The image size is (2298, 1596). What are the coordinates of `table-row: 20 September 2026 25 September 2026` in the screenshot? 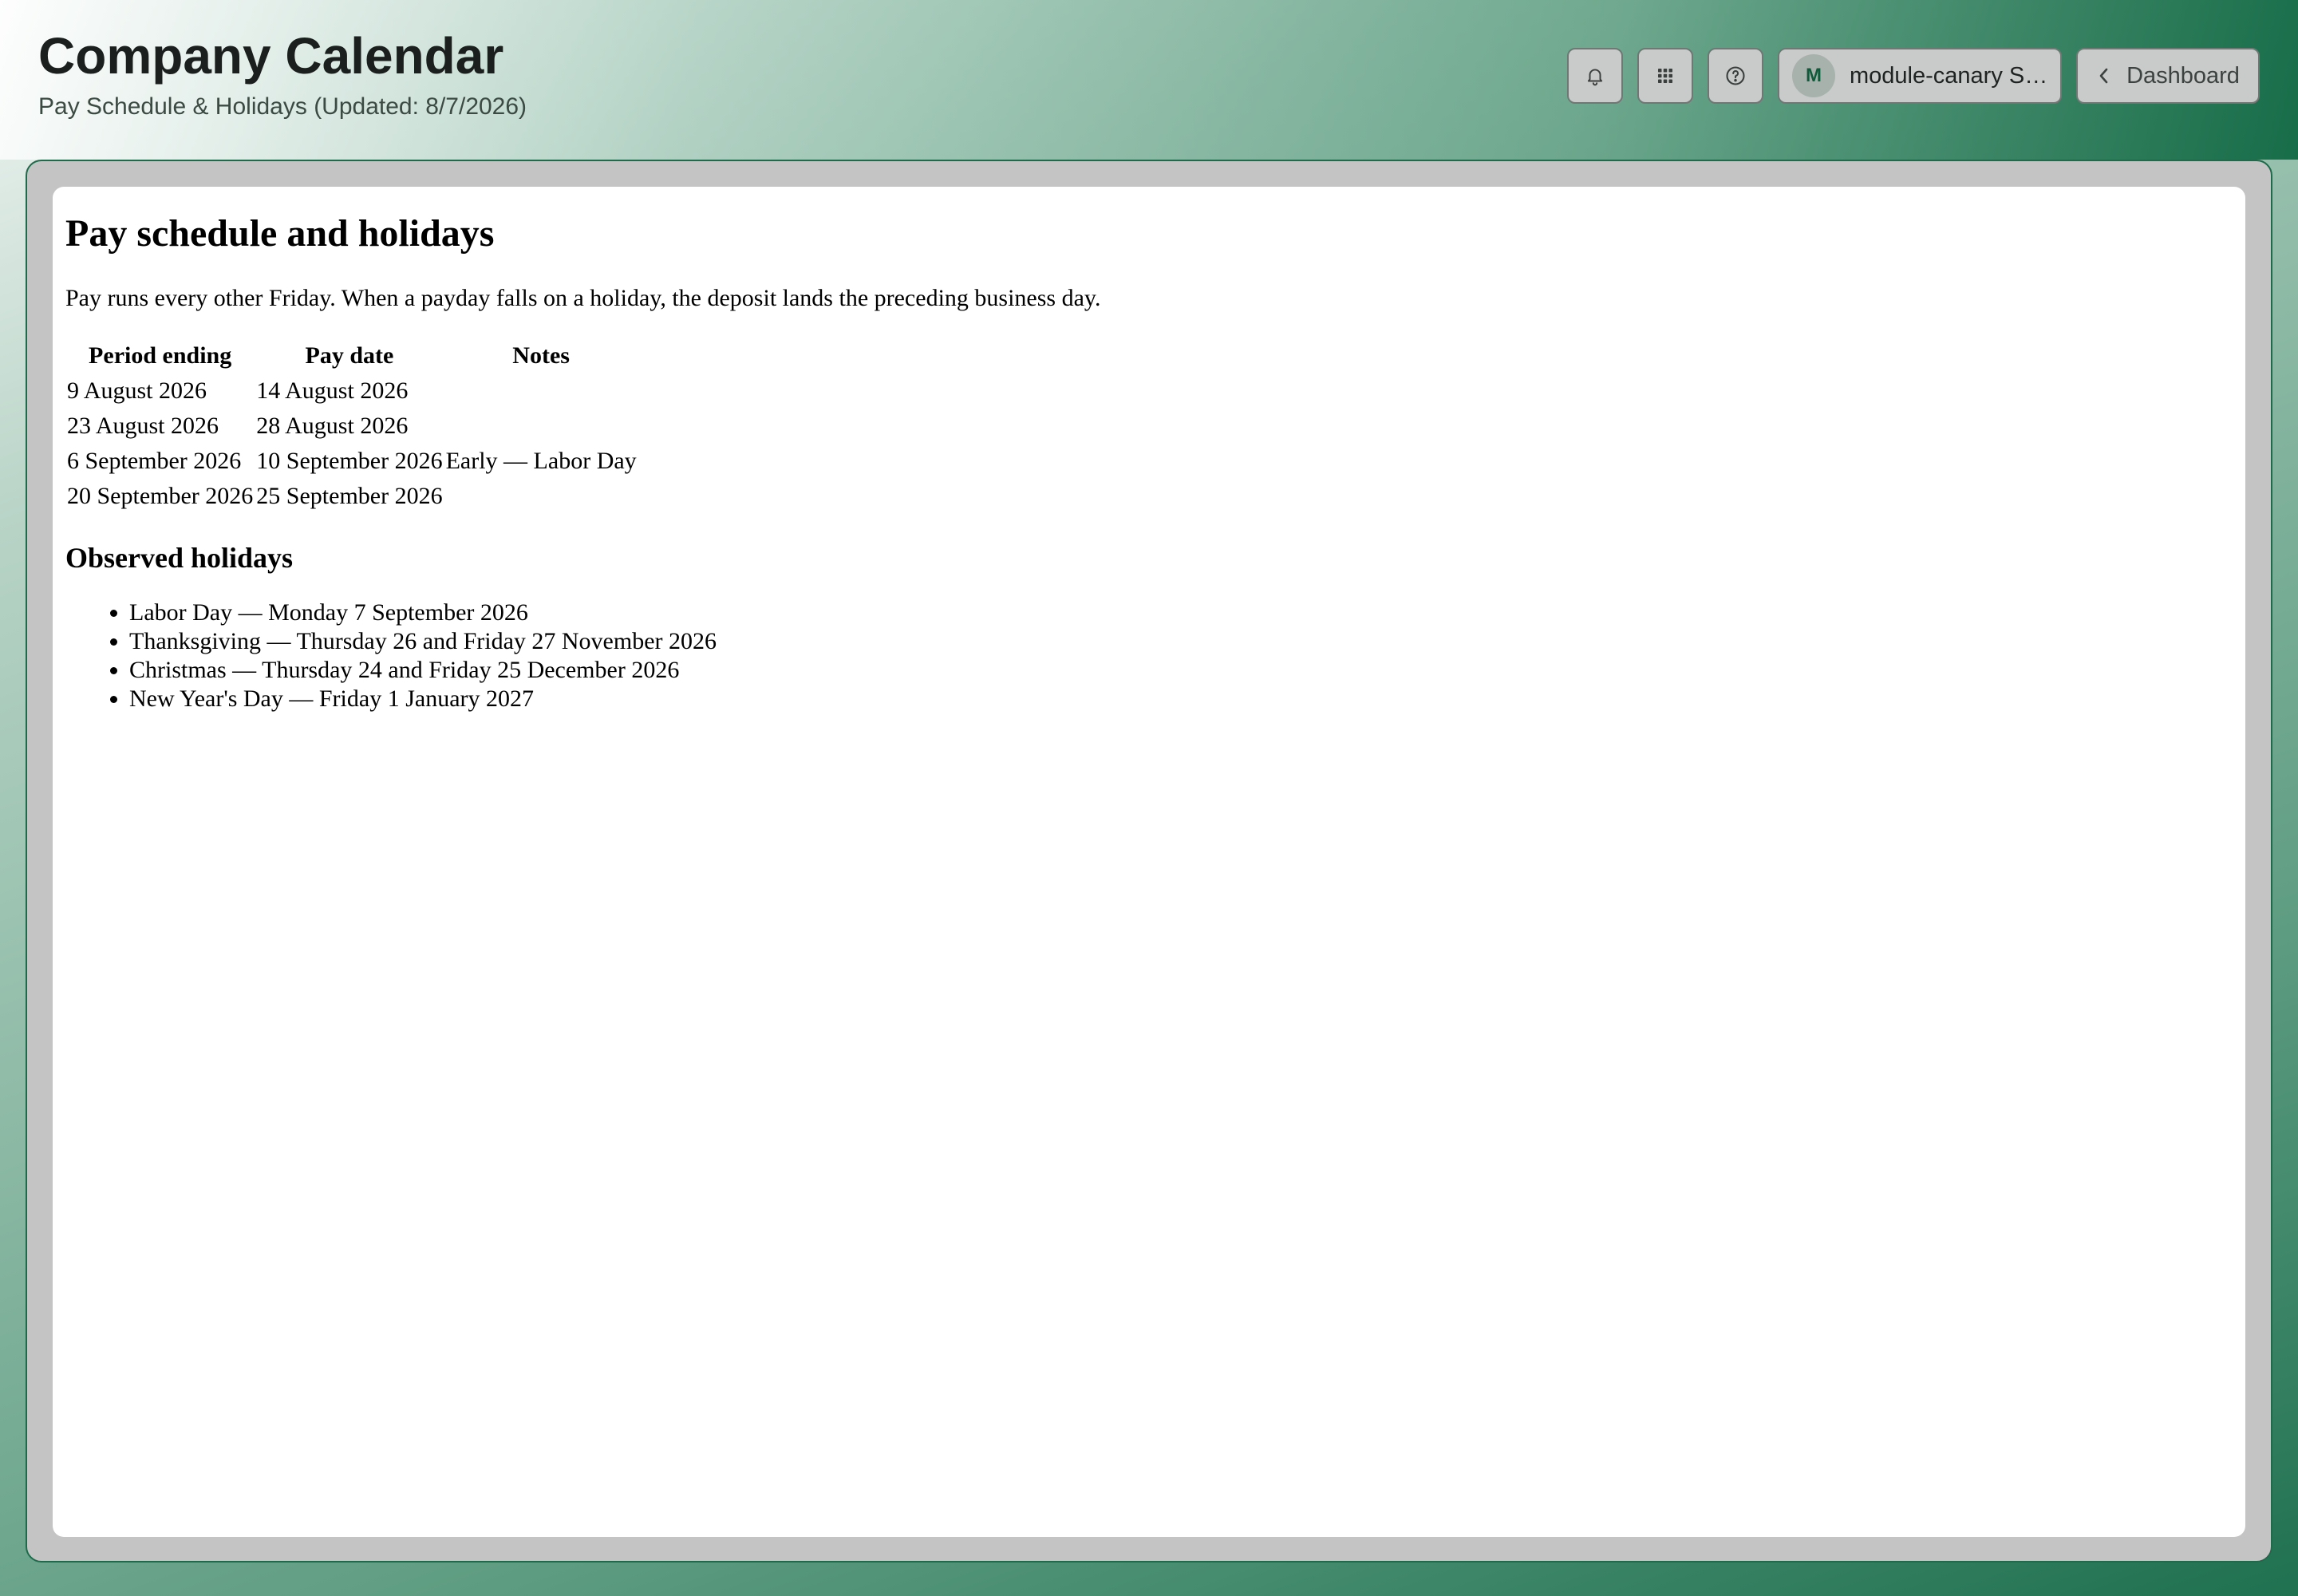 It's located at (352, 496).